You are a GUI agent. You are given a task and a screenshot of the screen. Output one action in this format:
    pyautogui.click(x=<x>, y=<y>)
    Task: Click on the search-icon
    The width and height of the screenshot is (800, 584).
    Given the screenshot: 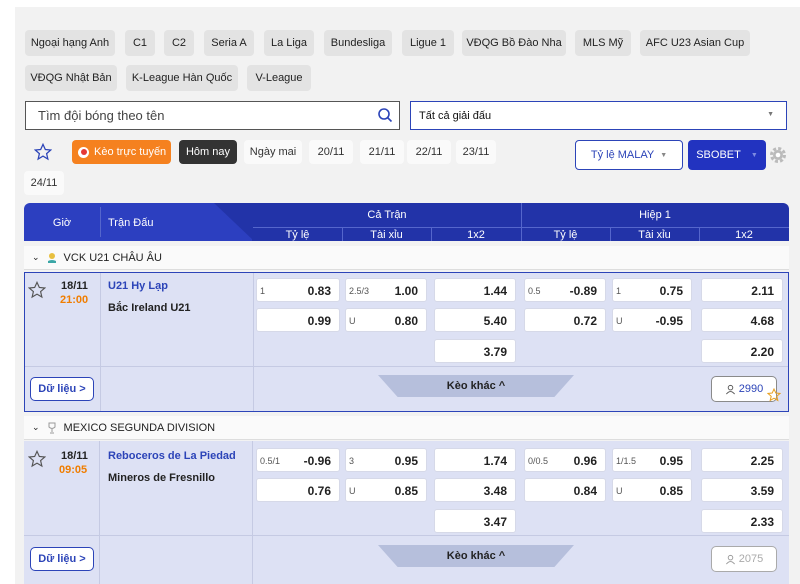 What is the action you would take?
    pyautogui.click(x=385, y=115)
    